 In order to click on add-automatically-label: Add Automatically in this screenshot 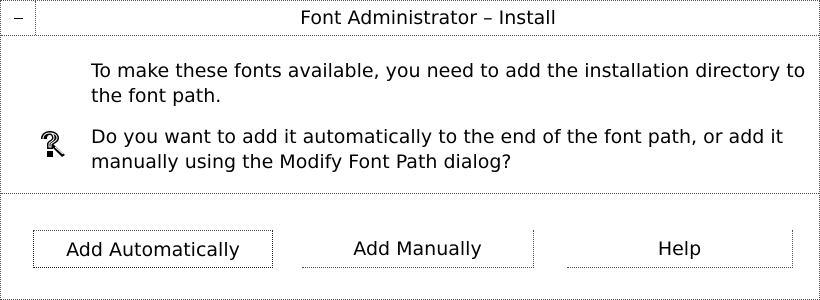, I will do `click(153, 250)`.